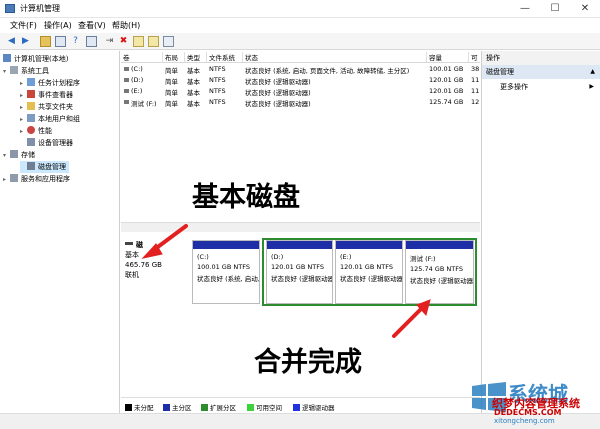 The image size is (600, 429). Describe the element at coordinates (514, 87) in the screenshot. I see `more-actions: 更多操作` at that location.